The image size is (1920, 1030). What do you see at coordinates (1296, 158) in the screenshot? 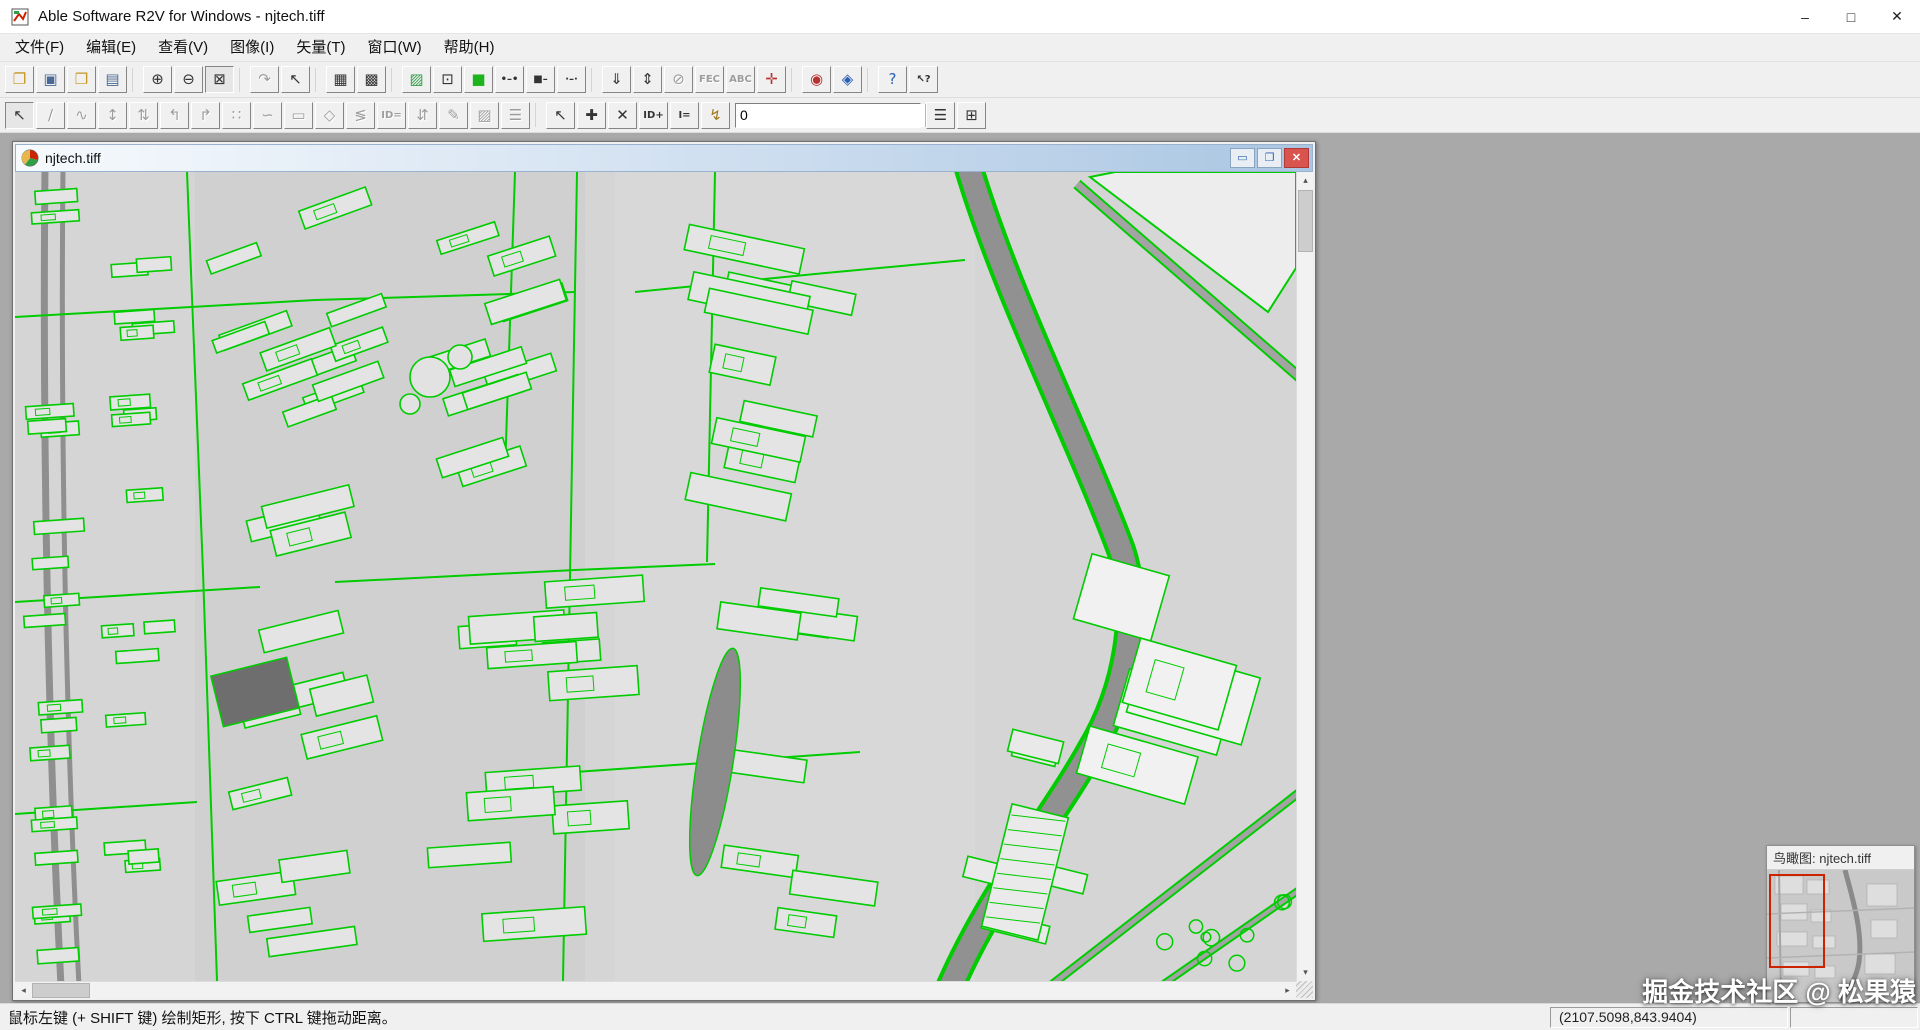
I see `document-close-button: ✕` at bounding box center [1296, 158].